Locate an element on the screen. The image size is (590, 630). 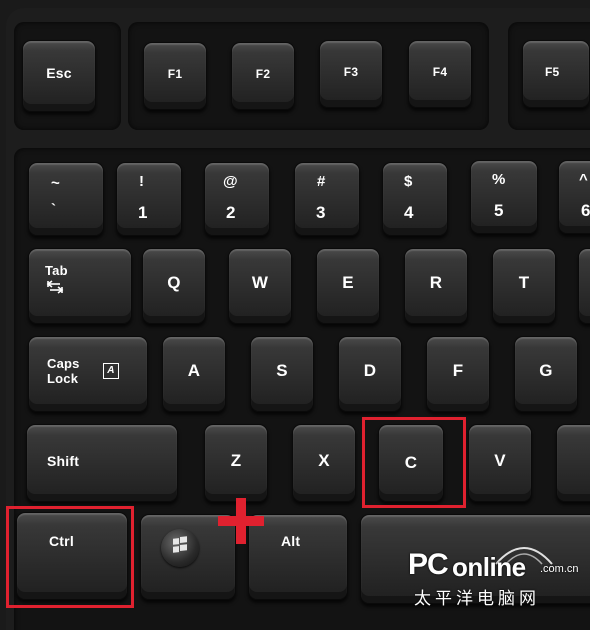
key-x: X is located at coordinates (324, 463).